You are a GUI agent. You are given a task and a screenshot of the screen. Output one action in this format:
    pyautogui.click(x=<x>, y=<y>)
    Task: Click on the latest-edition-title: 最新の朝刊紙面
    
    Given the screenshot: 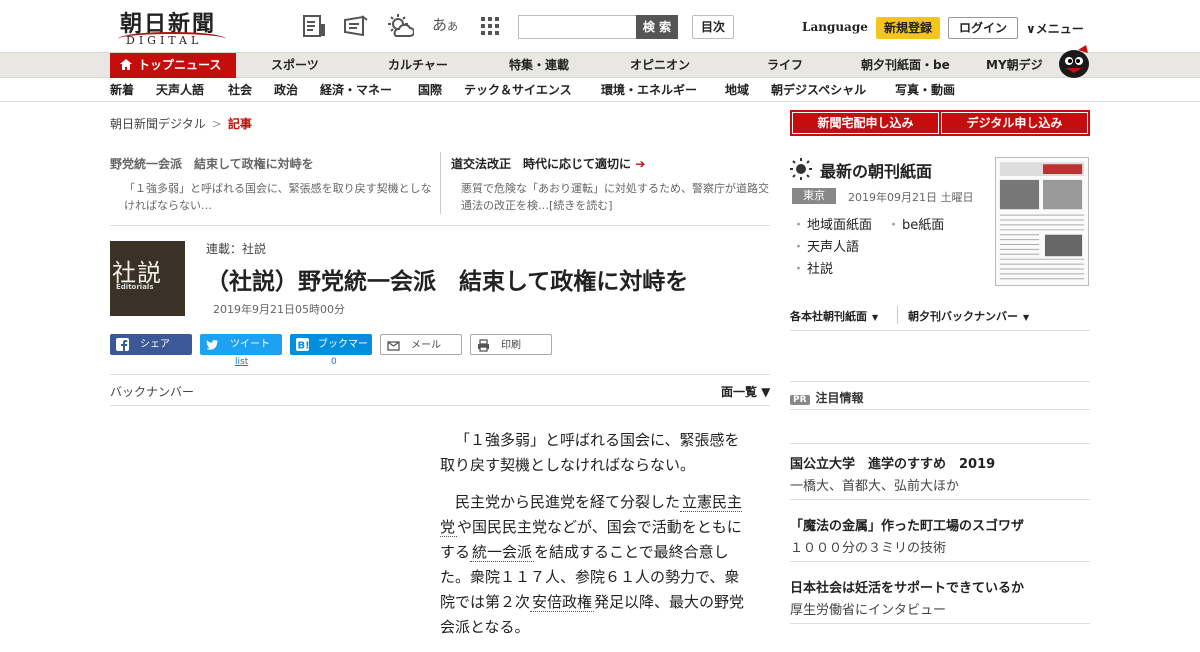 What is the action you would take?
    pyautogui.click(x=876, y=170)
    